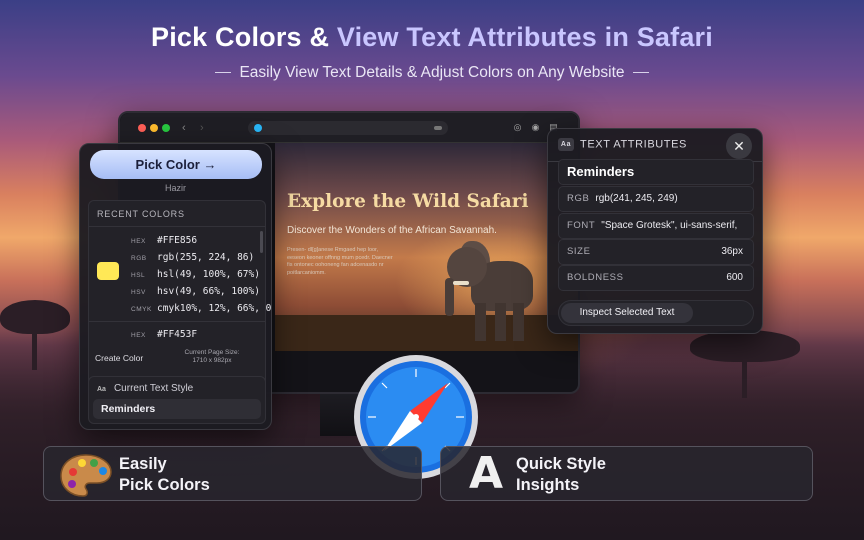 The height and width of the screenshot is (540, 864). I want to click on feature-line: Easily, so click(143, 464).